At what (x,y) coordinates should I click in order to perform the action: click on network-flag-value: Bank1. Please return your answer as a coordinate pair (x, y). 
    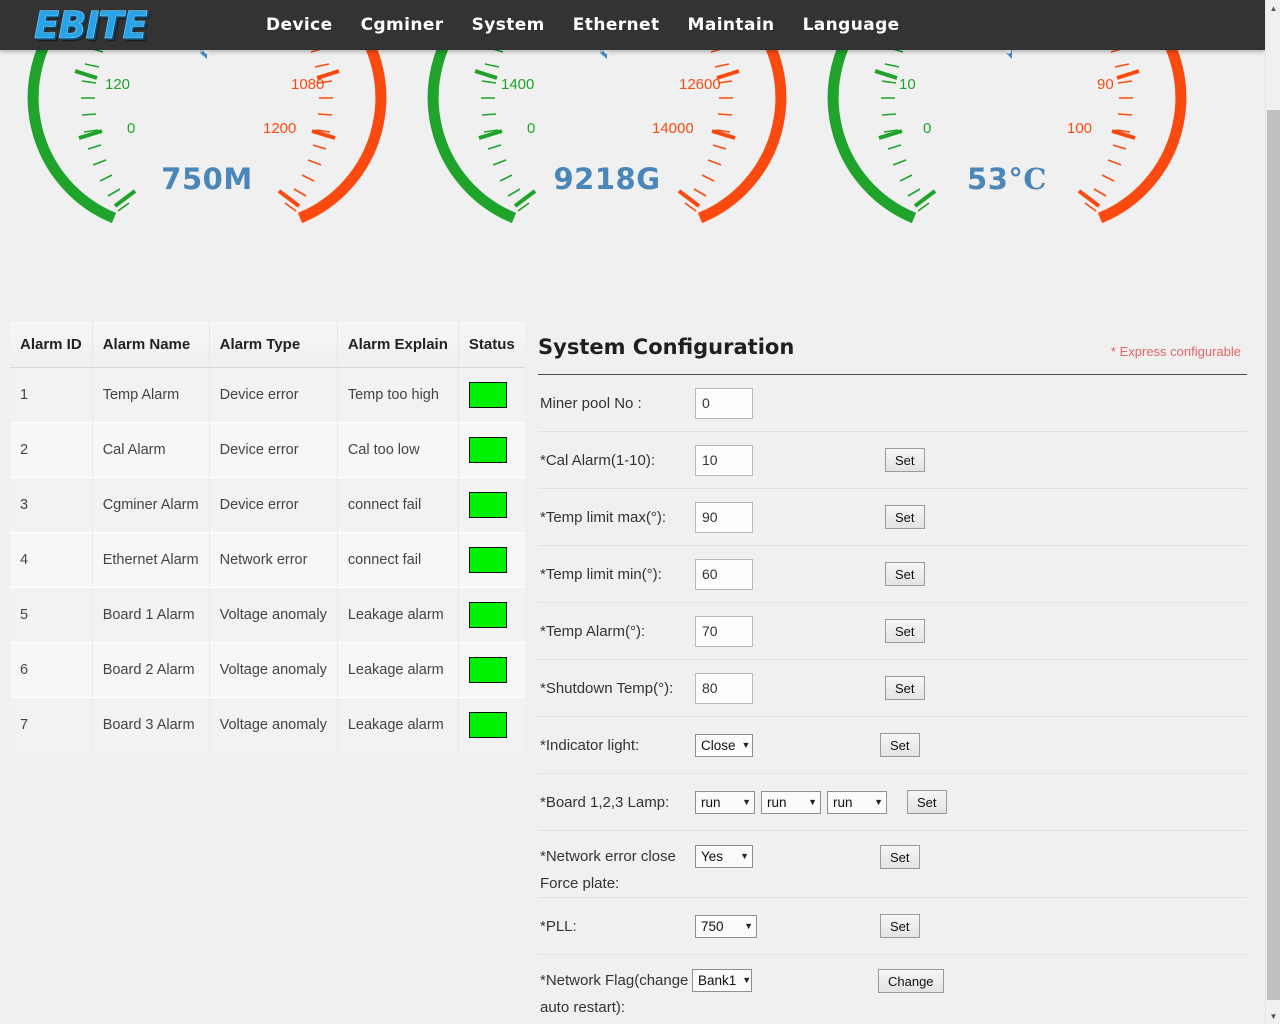
    Looking at the image, I should click on (717, 980).